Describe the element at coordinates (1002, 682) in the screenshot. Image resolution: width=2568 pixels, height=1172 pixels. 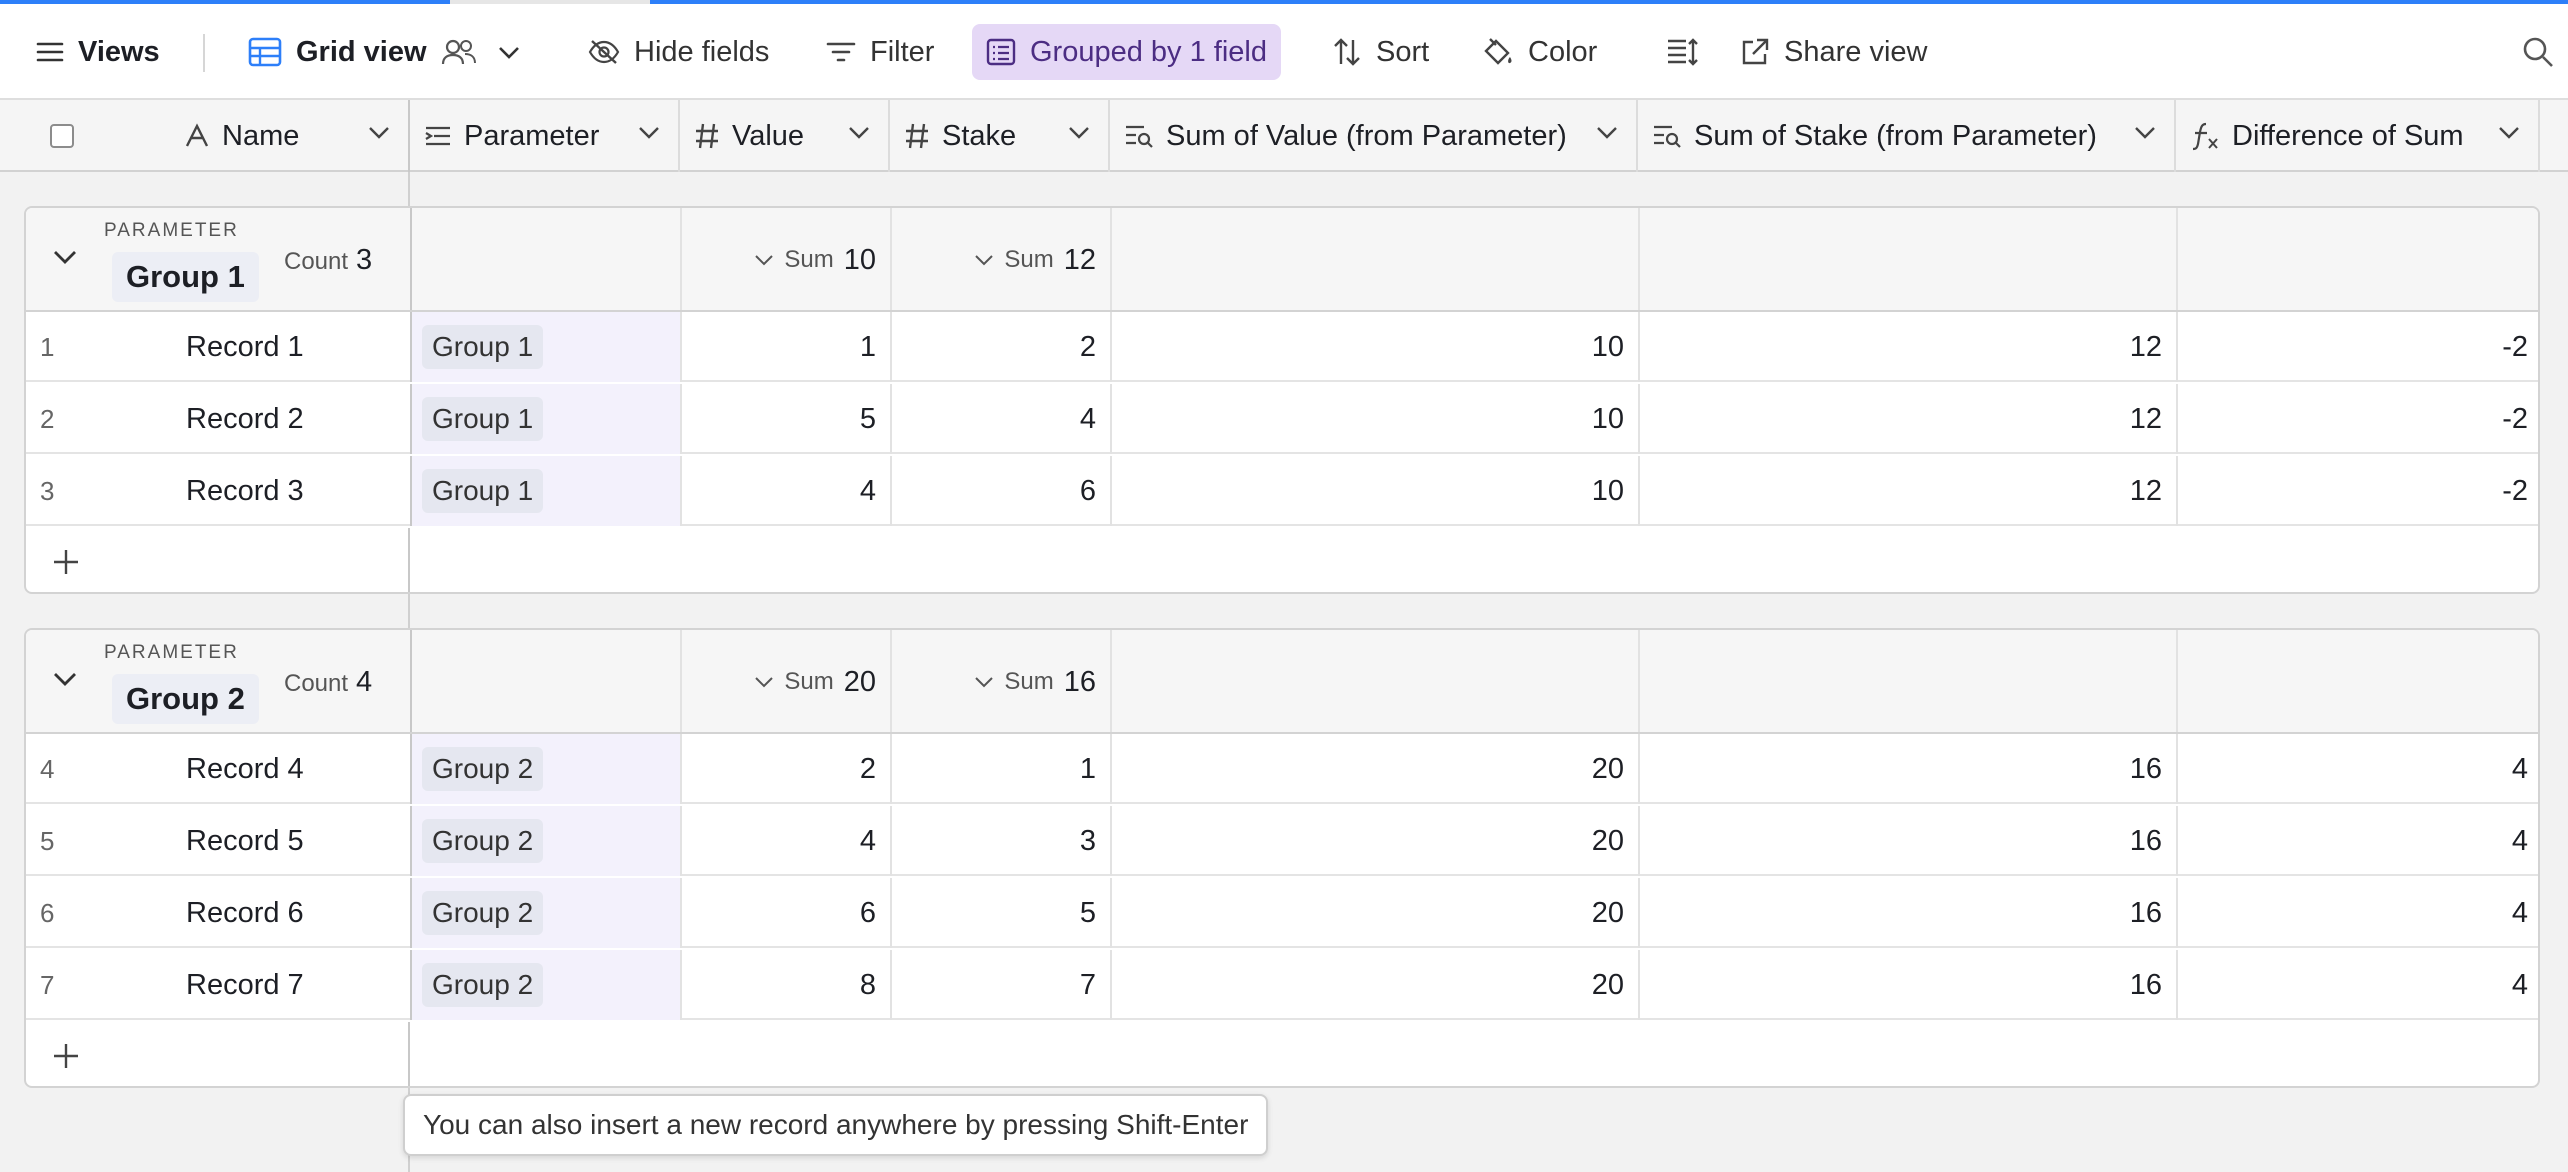
I see `stake-summary: Sum 16` at that location.